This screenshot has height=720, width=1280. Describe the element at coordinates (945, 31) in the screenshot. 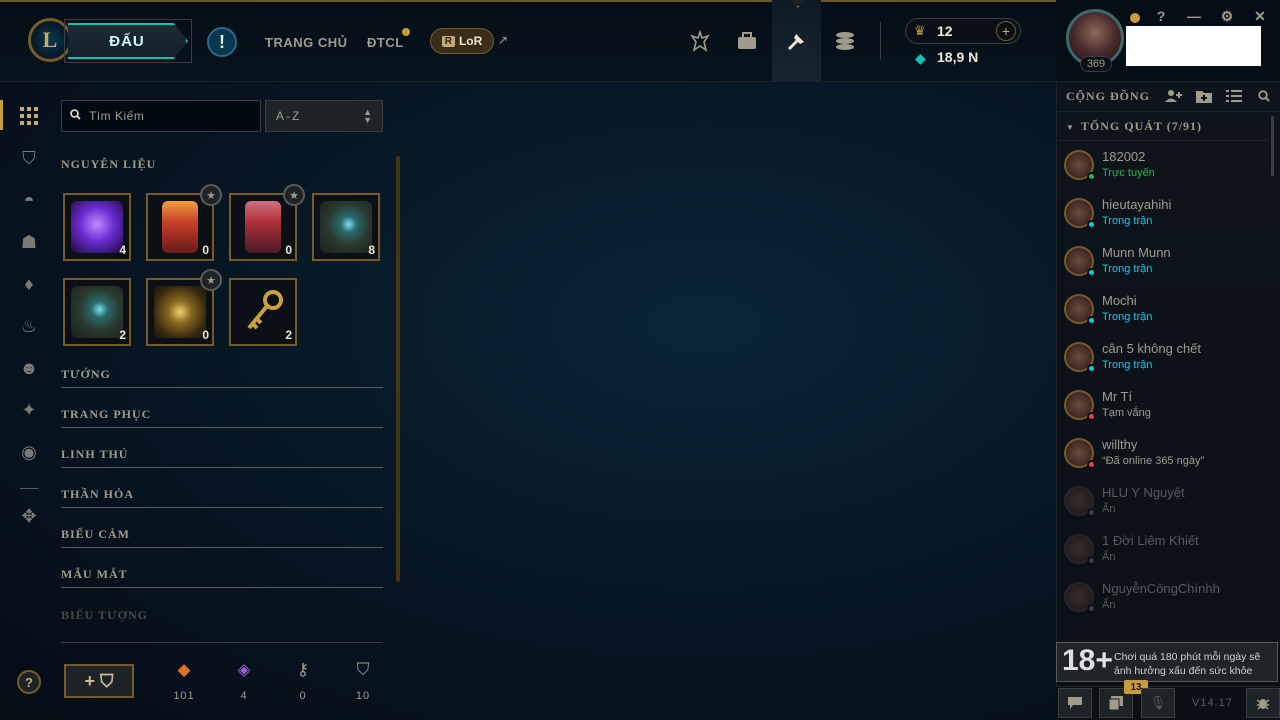

I see `riot-points-value: 12` at that location.